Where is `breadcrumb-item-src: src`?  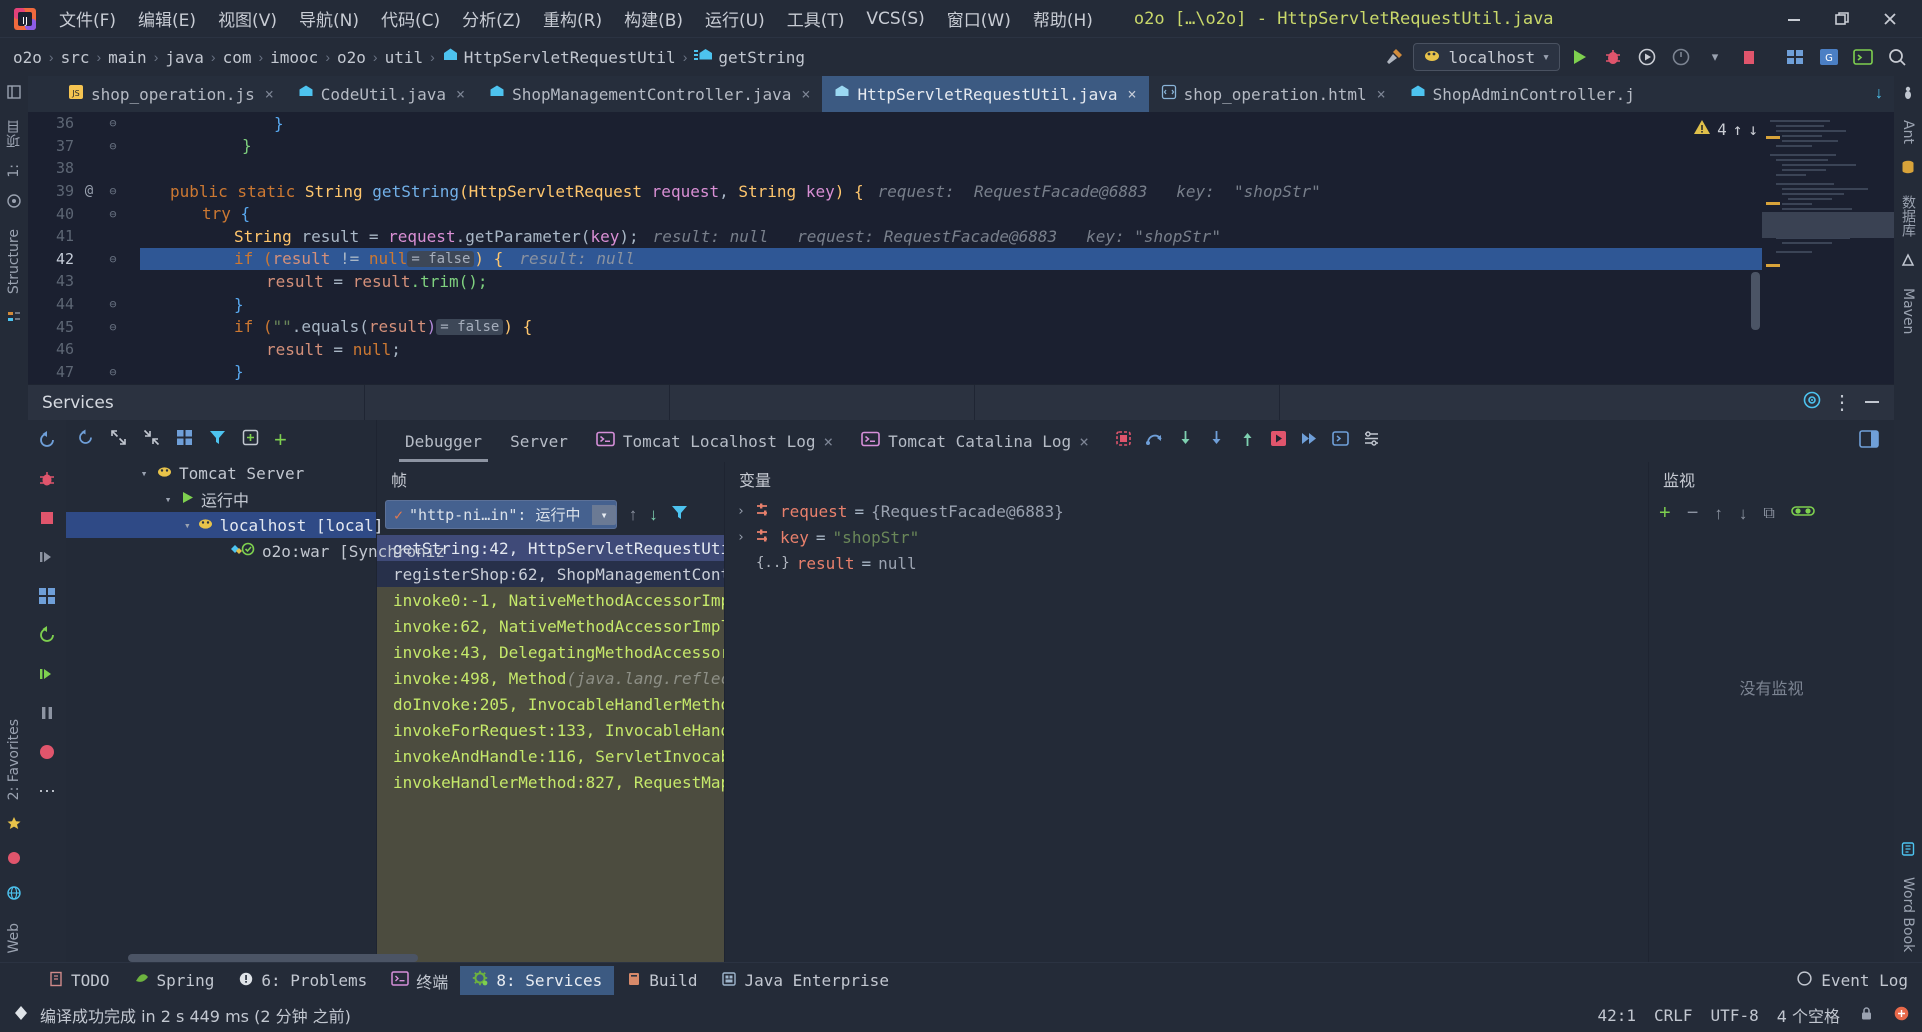 breadcrumb-item-src: src is located at coordinates (75, 57).